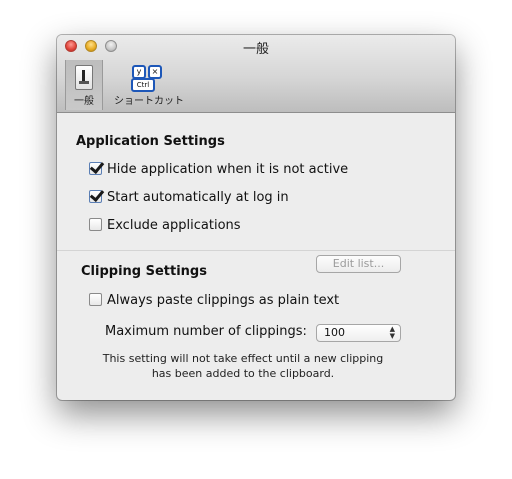 The width and height of the screenshot is (512, 479). Describe the element at coordinates (392, 332) in the screenshot. I see `select-updown-arrows-icon: ▲ ▼` at that location.